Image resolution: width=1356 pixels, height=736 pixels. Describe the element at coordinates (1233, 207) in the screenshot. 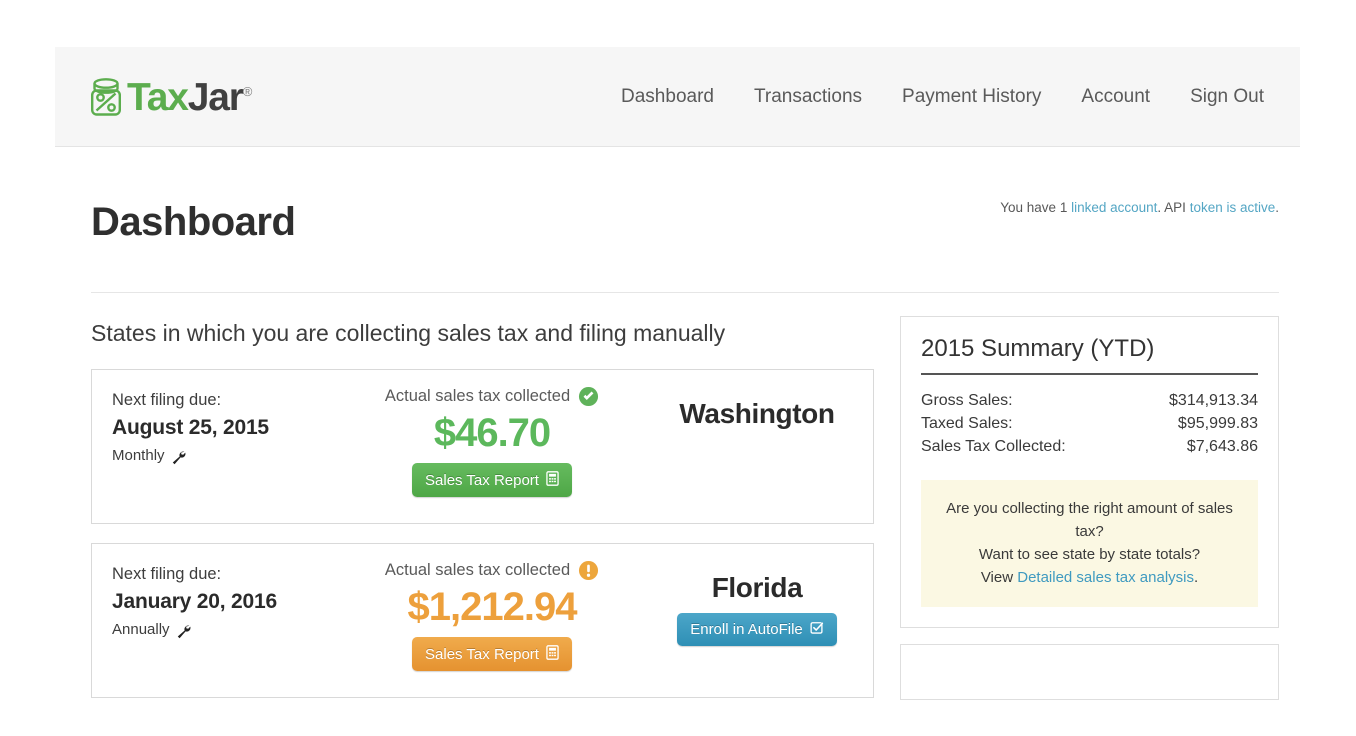

I see `api-token-status-link: token is active` at that location.